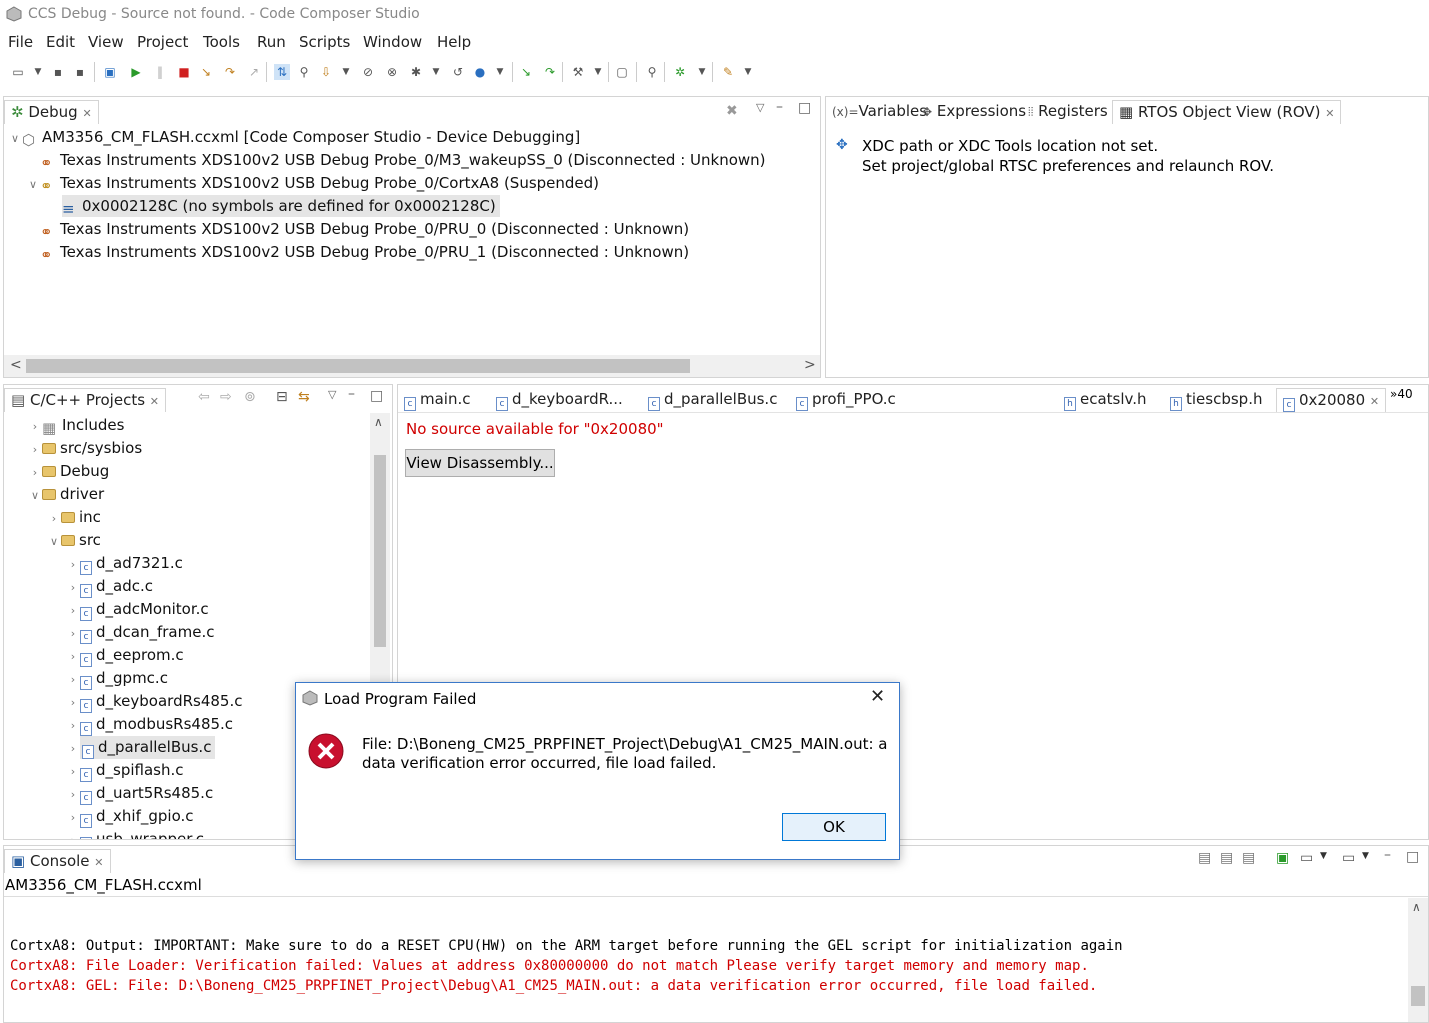 This screenshot has width=1429, height=1023. What do you see at coordinates (69, 471) in the screenshot?
I see `tree-item-debug: › Debug` at bounding box center [69, 471].